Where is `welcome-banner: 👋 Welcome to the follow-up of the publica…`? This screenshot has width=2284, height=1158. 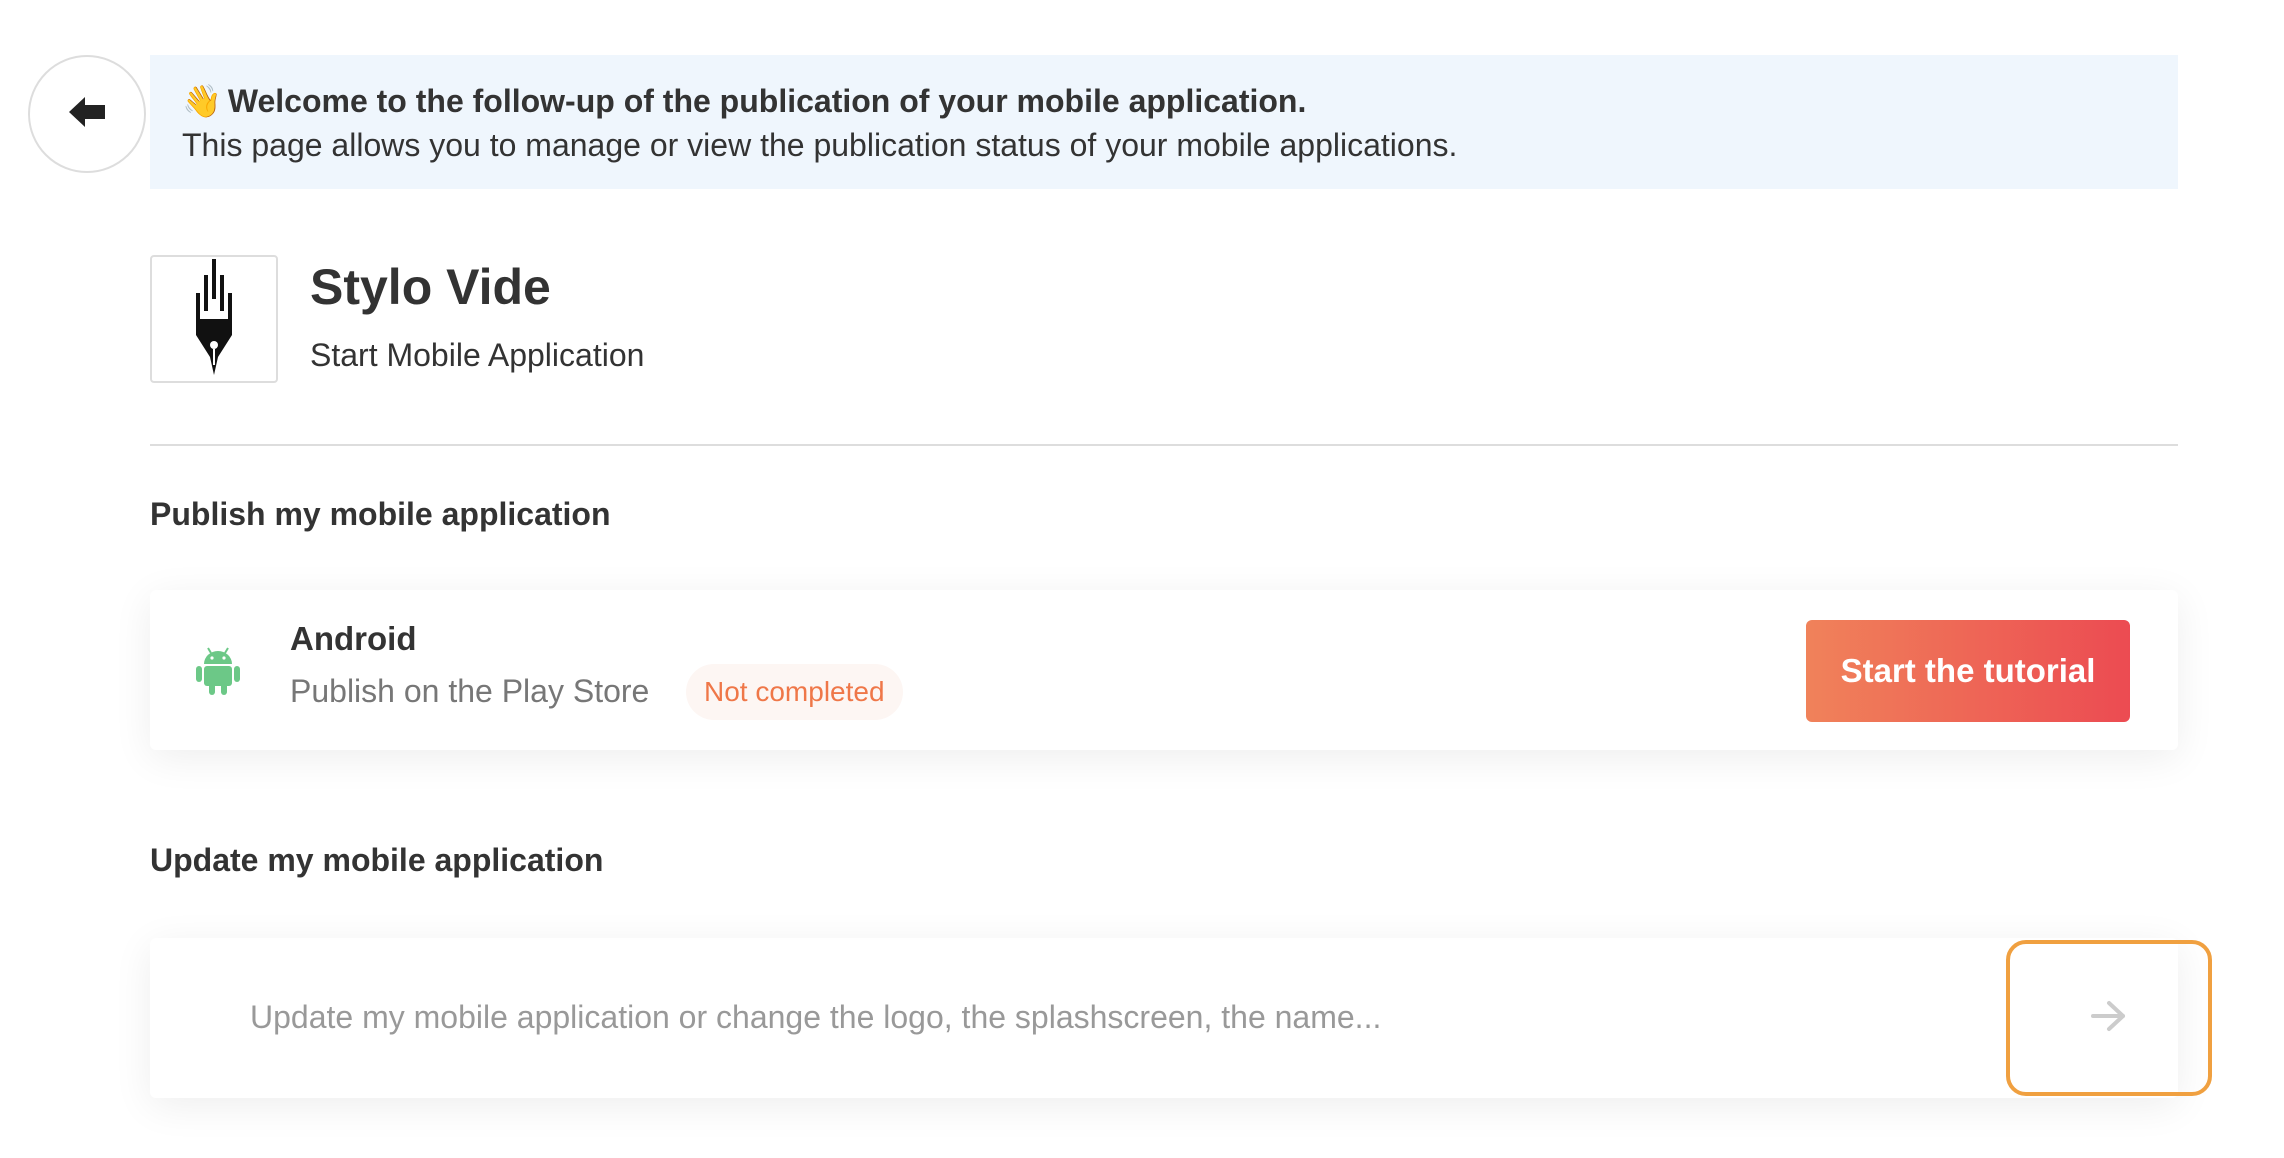 welcome-banner: 👋 Welcome to the follow-up of the publica… is located at coordinates (1164, 122).